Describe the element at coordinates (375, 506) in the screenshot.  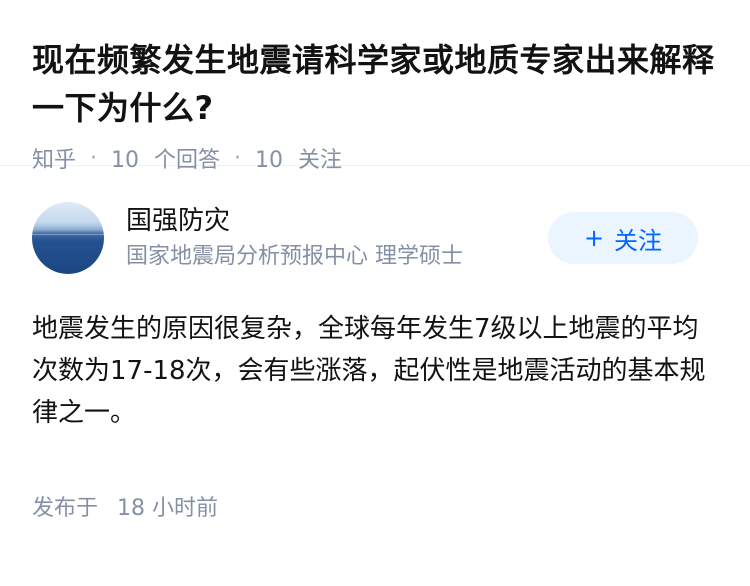
I see `answer-footer: 发布于 18 小时前` at that location.